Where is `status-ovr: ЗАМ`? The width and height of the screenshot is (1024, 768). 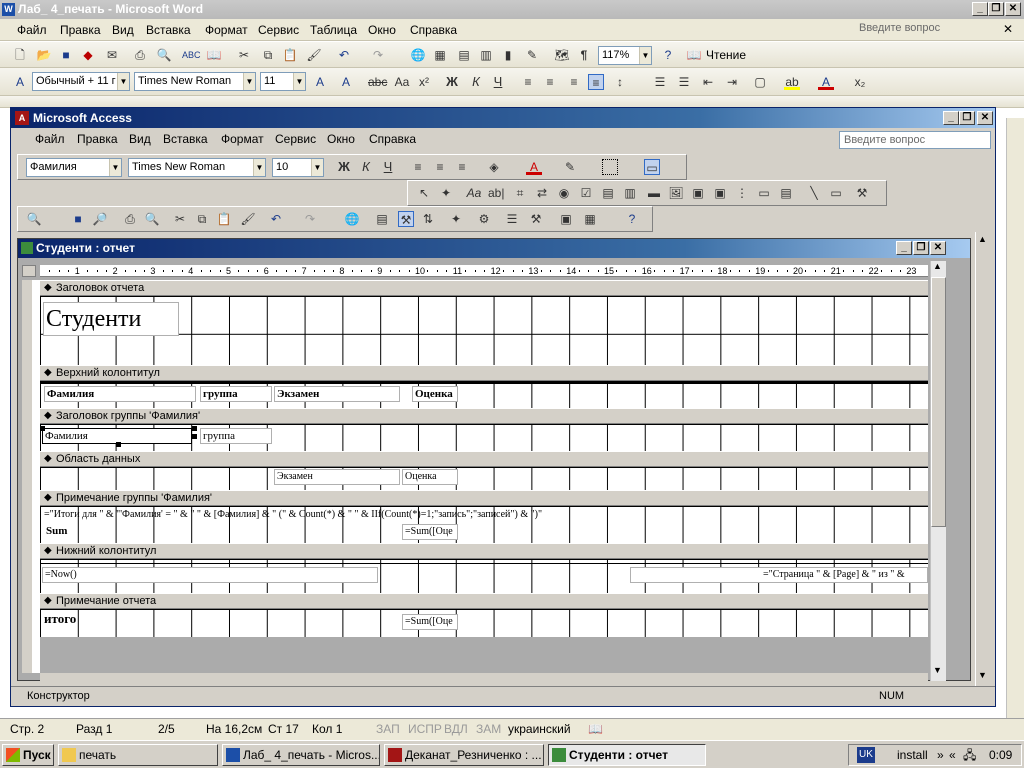 status-ovr: ЗАМ is located at coordinates (488, 729).